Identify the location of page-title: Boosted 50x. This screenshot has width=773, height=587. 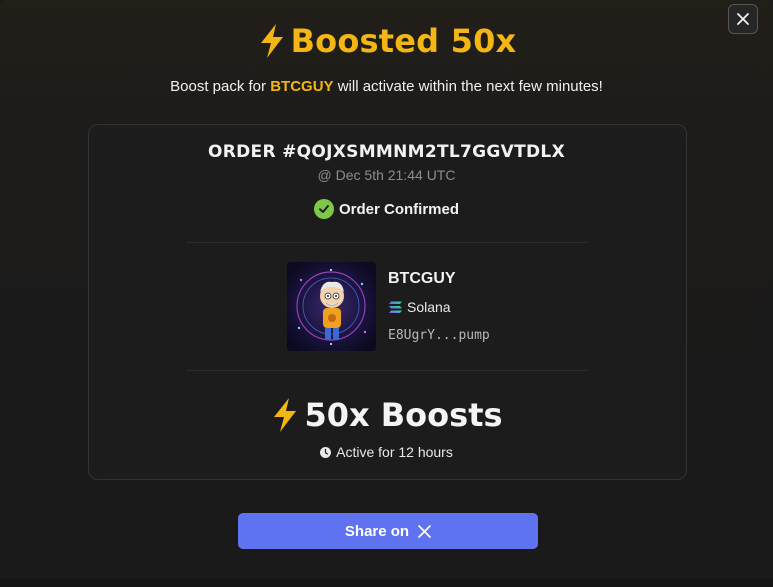
(403, 41).